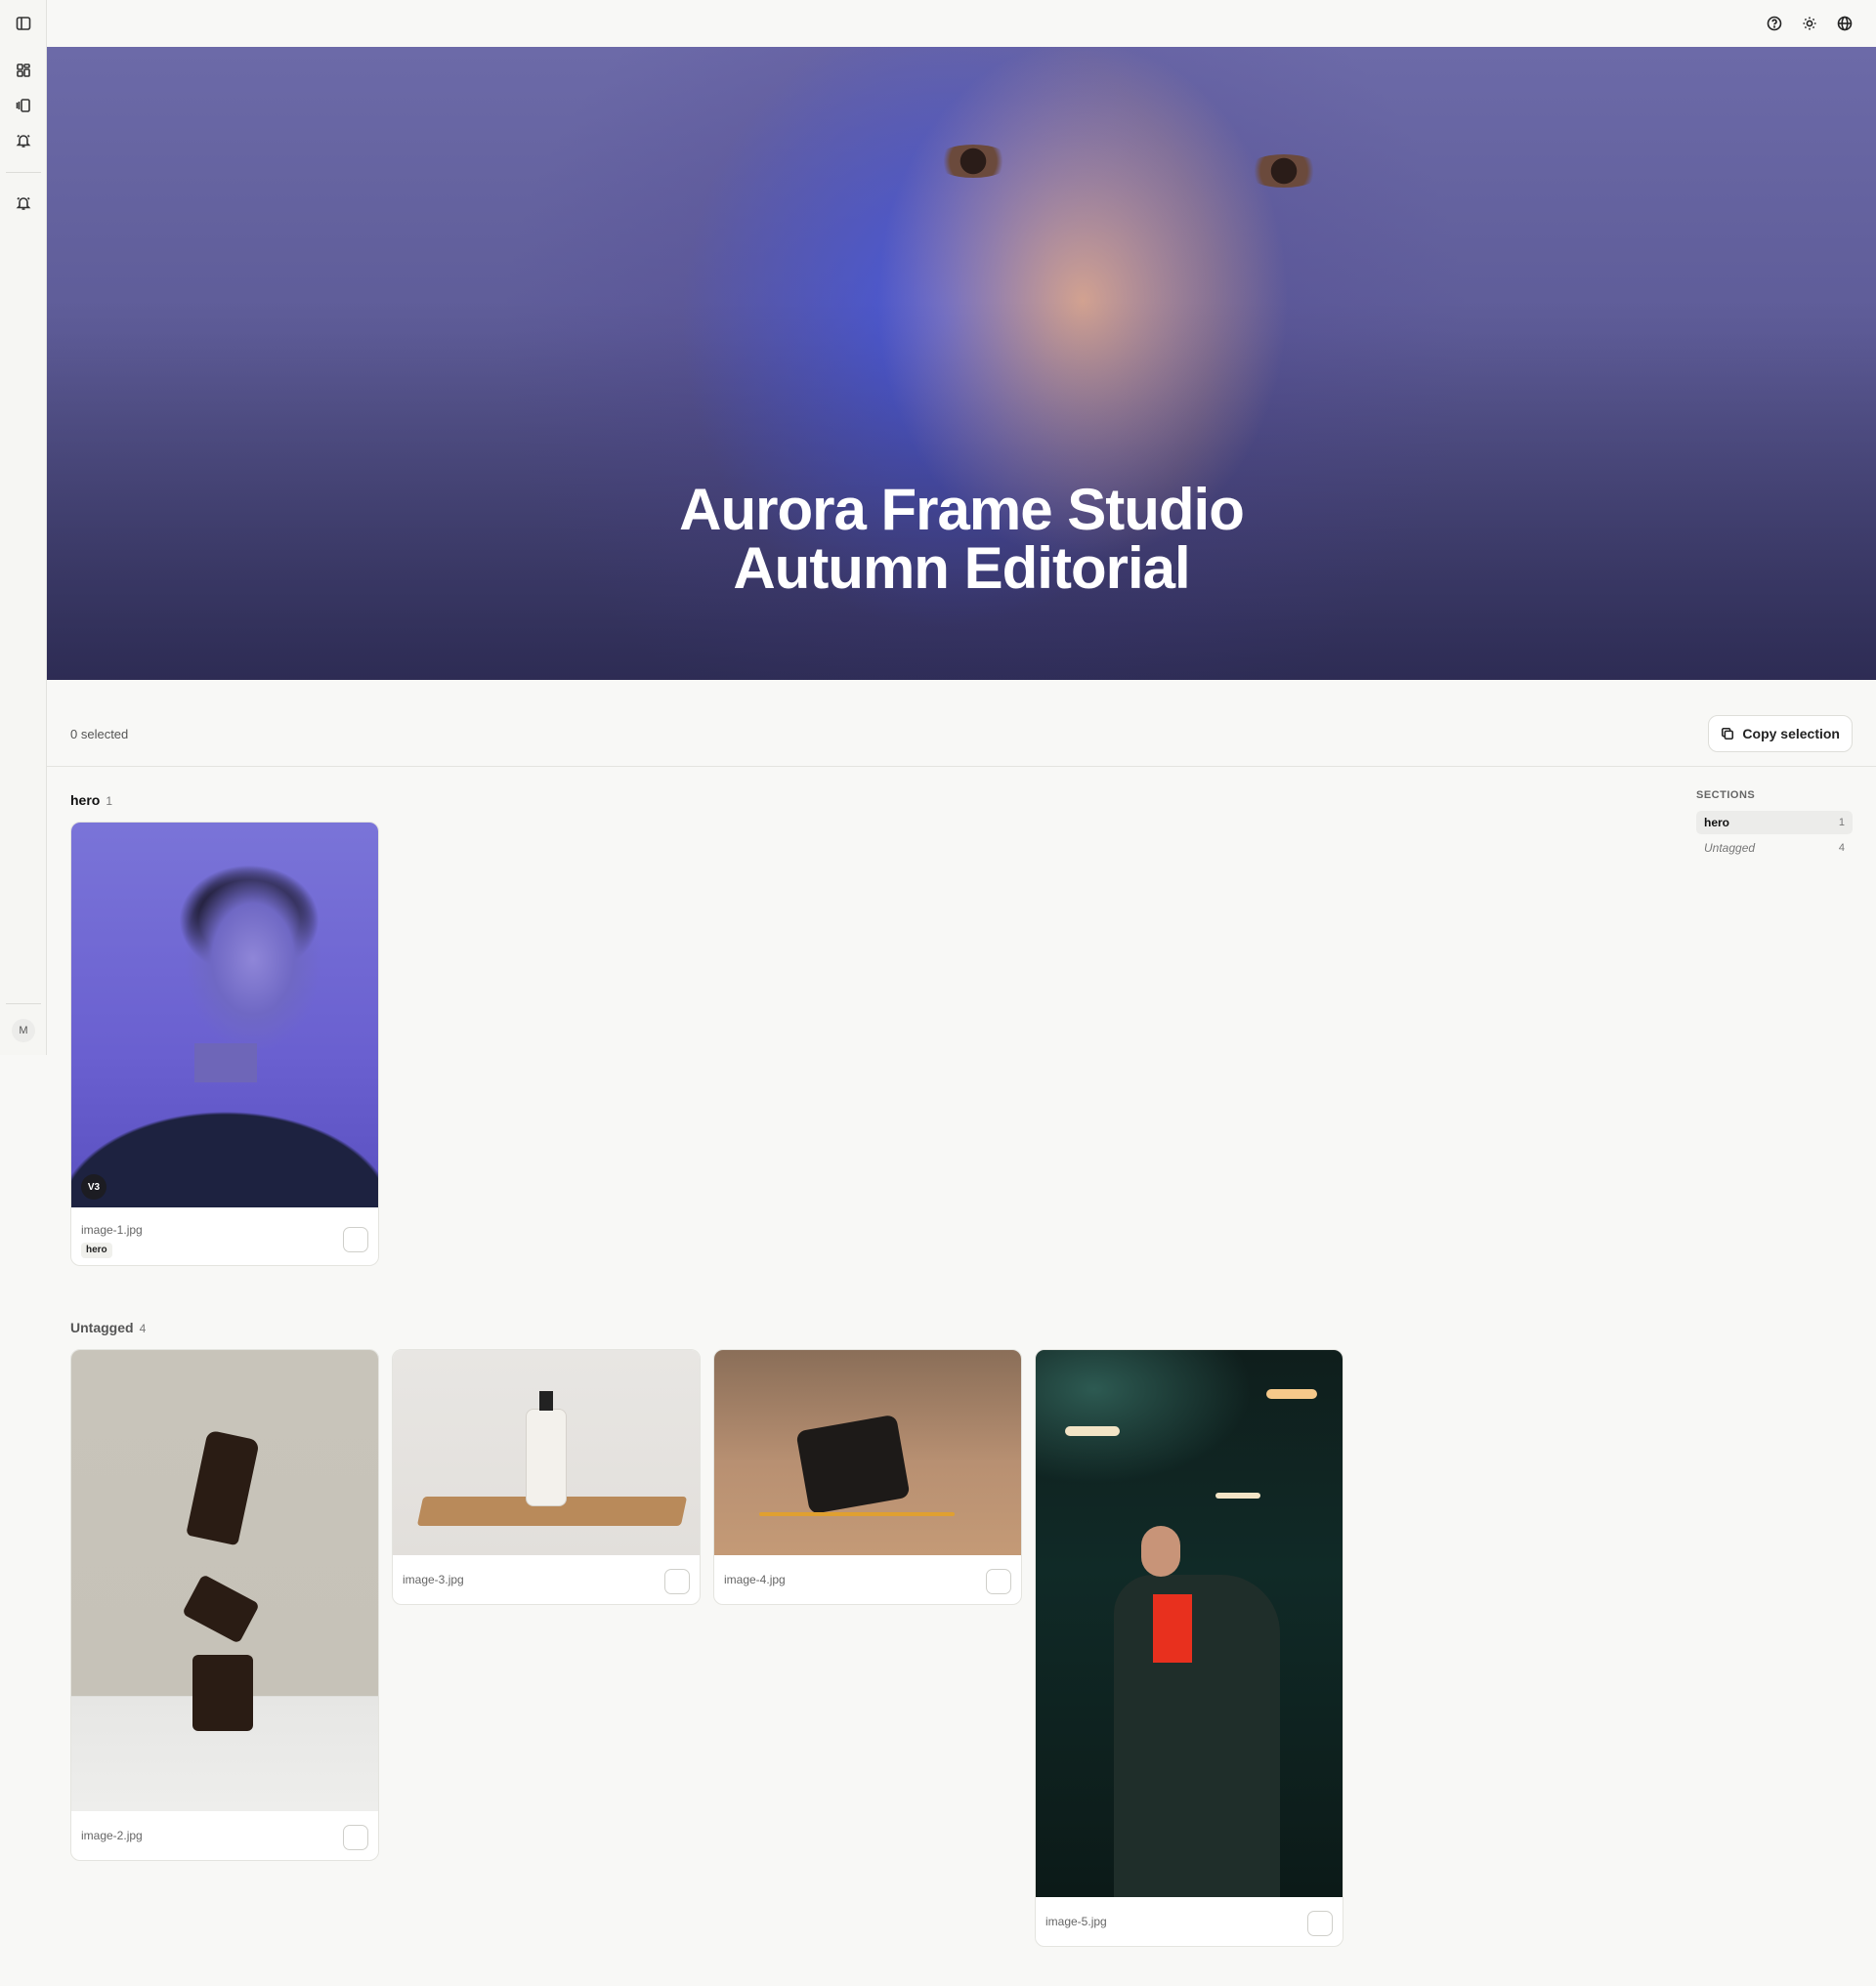 This screenshot has width=1876, height=1986. What do you see at coordinates (1730, 848) in the screenshot?
I see `sections-nav-item-label: Untagged` at bounding box center [1730, 848].